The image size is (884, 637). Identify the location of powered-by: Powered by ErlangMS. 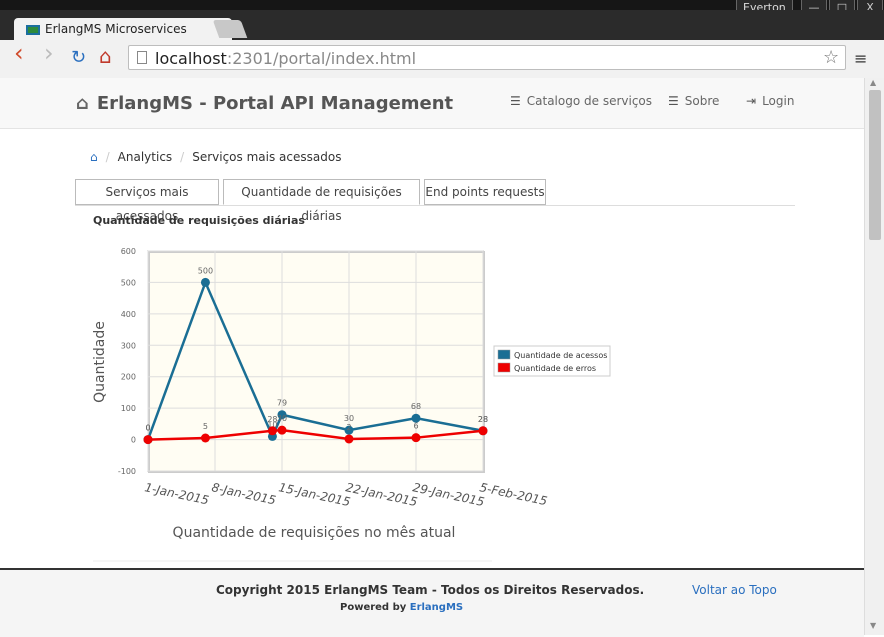
(401, 607).